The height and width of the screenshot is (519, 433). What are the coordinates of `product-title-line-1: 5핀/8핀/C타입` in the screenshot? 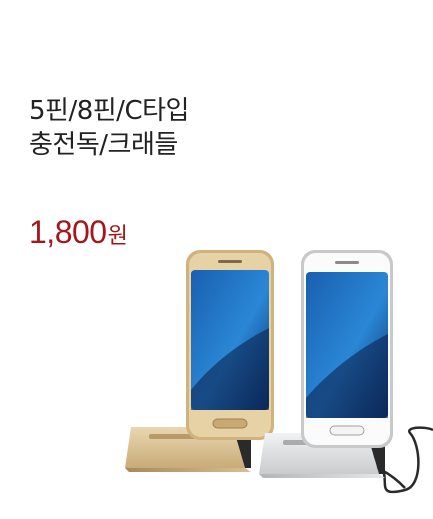 It's located at (109, 111).